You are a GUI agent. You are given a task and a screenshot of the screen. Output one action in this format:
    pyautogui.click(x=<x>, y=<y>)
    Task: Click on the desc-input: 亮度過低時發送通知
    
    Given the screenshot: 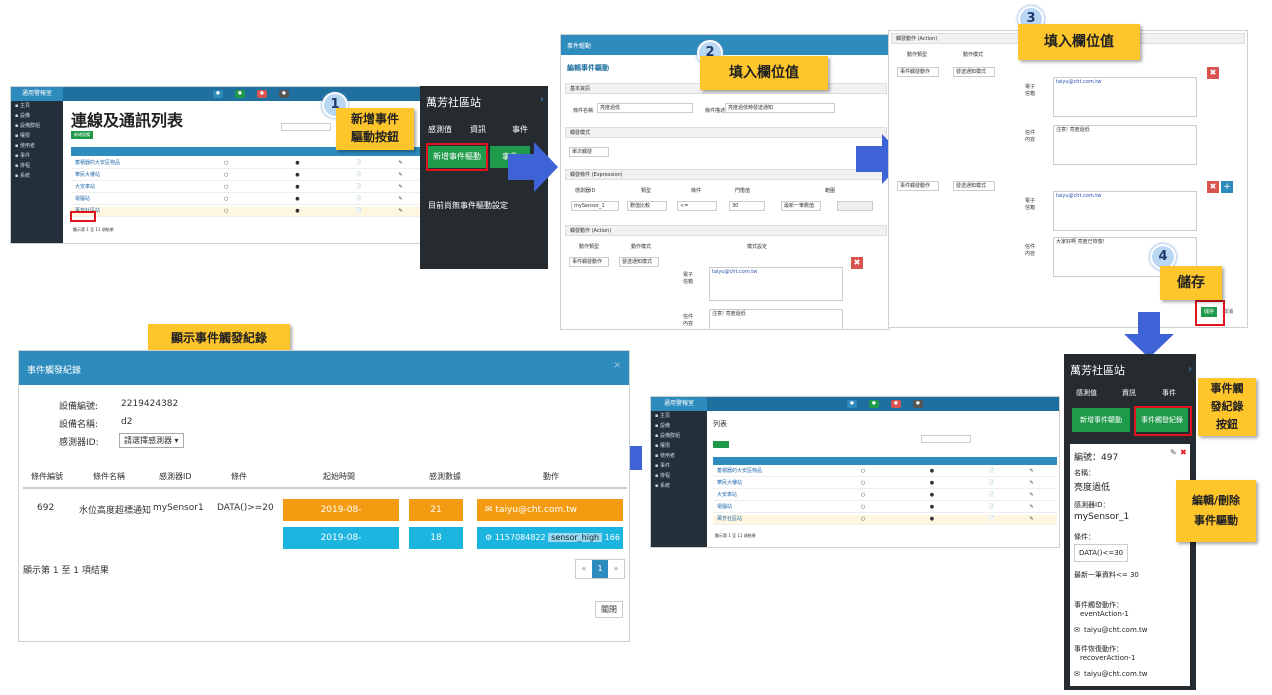 What is the action you would take?
    pyautogui.click(x=780, y=108)
    